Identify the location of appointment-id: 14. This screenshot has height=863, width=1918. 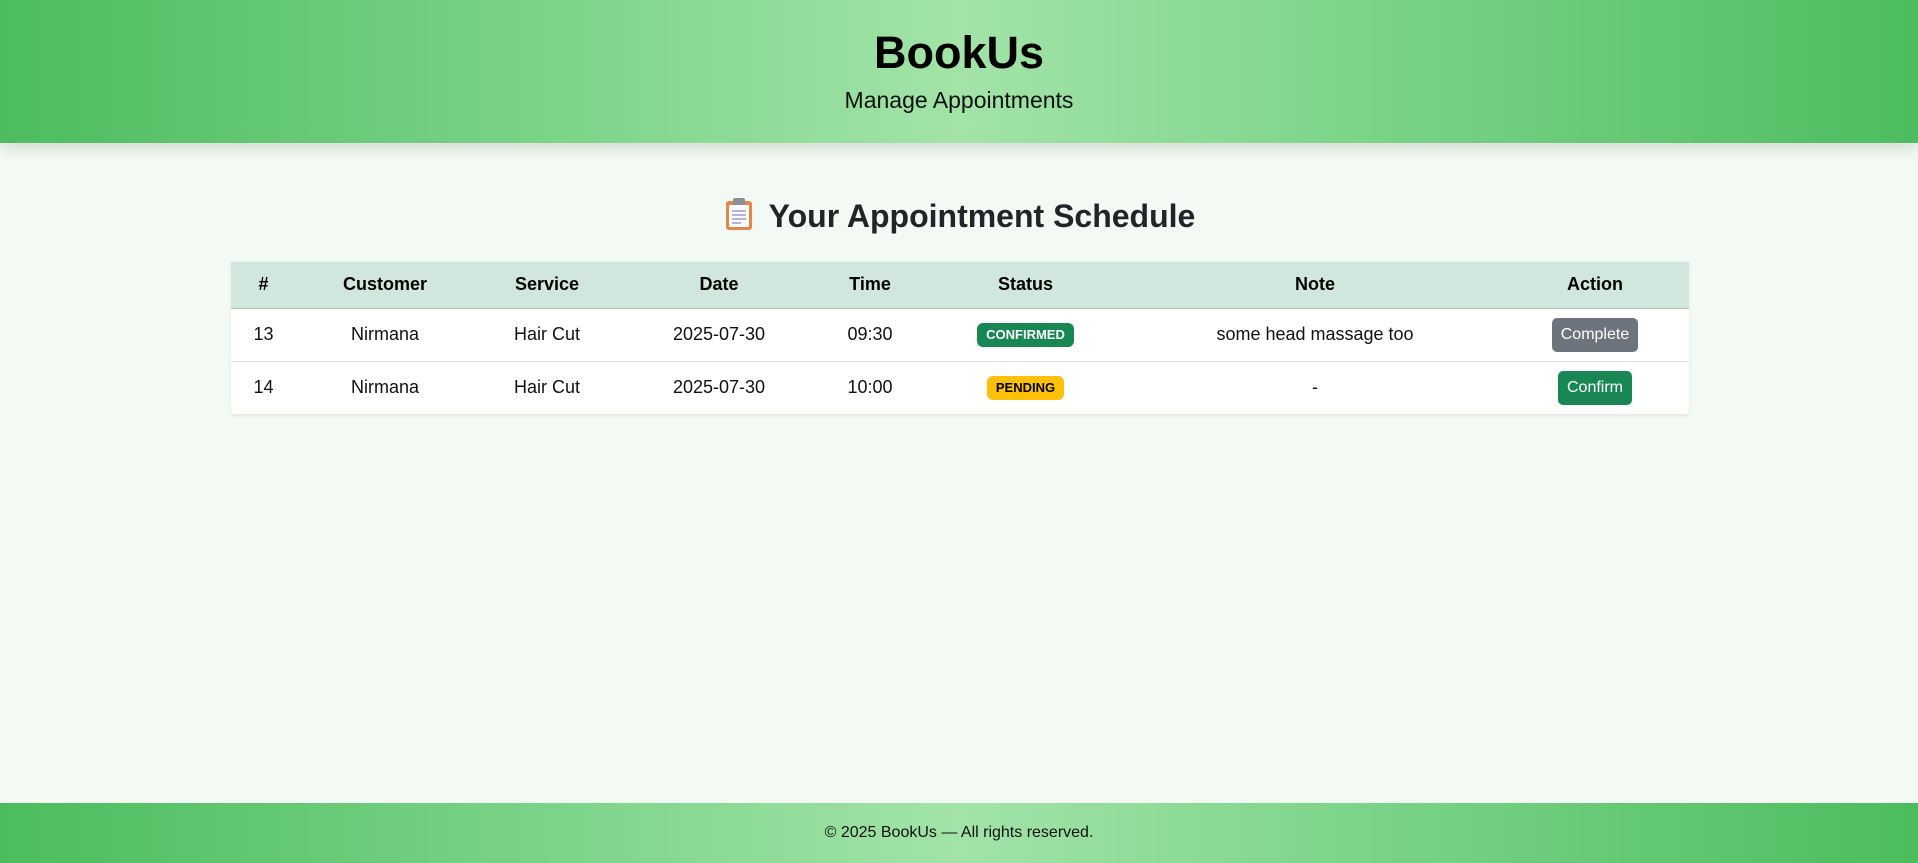
(263, 387).